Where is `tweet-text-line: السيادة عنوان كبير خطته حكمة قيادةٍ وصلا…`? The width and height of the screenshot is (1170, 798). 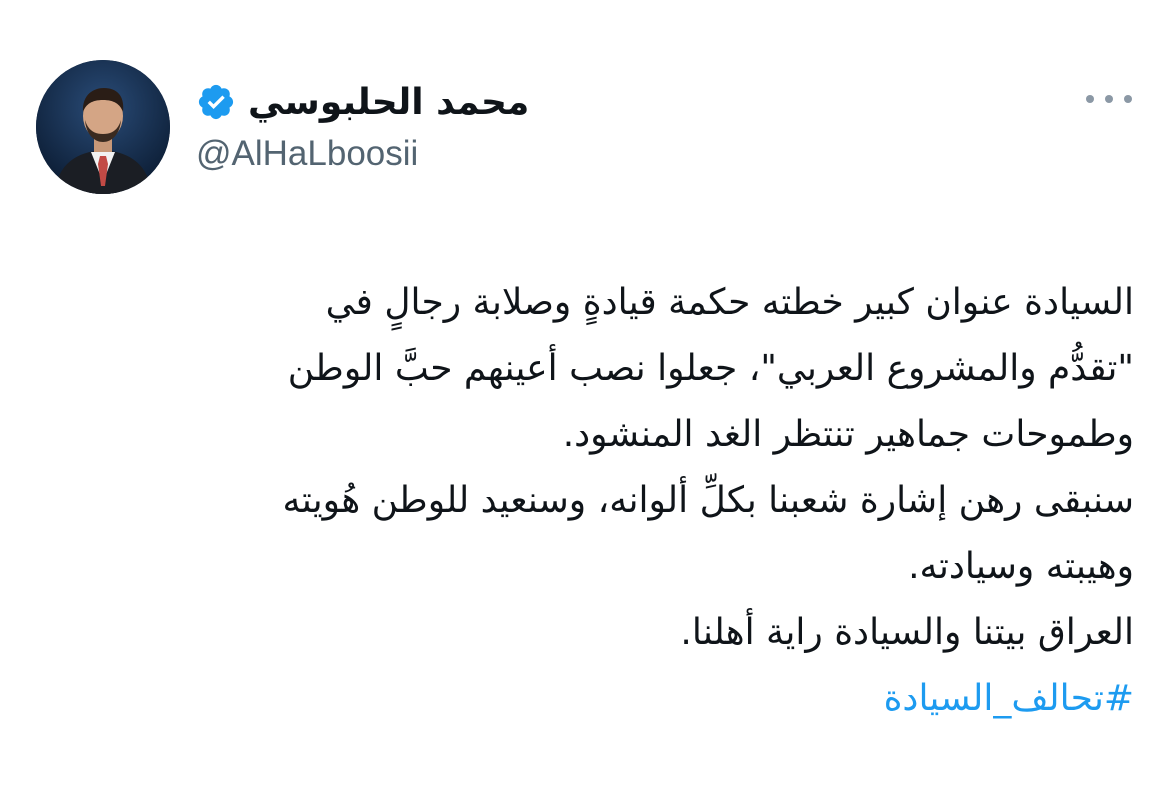 tweet-text-line: السيادة عنوان كبير خطته حكمة قيادةٍ وصلا… is located at coordinates (729, 302).